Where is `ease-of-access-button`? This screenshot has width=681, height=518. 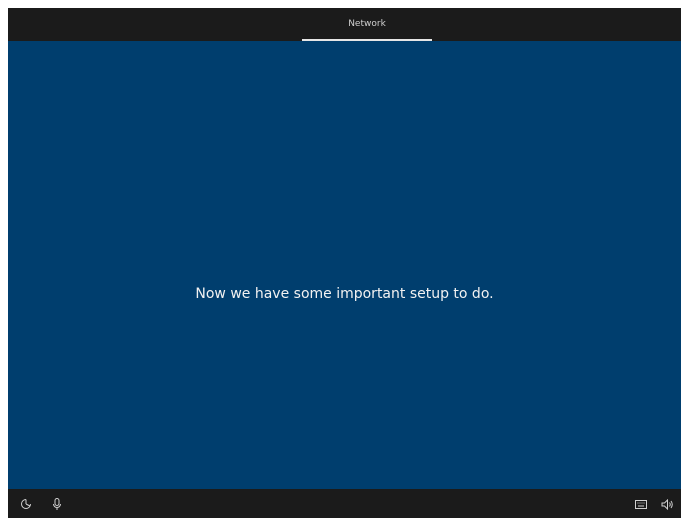 ease-of-access-button is located at coordinates (26, 504).